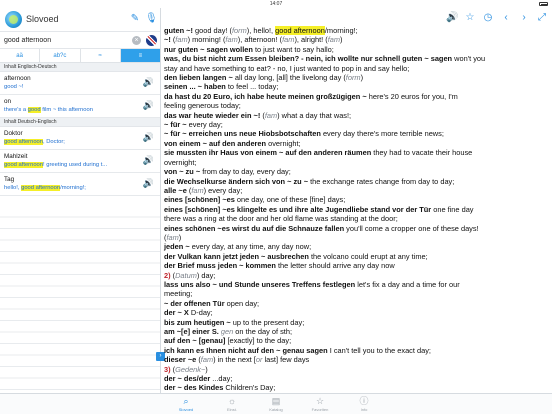 This screenshot has width=552, height=414. What do you see at coordinates (101, 55) in the screenshot?
I see `mode-tab-fuzzy: ≈` at bounding box center [101, 55].